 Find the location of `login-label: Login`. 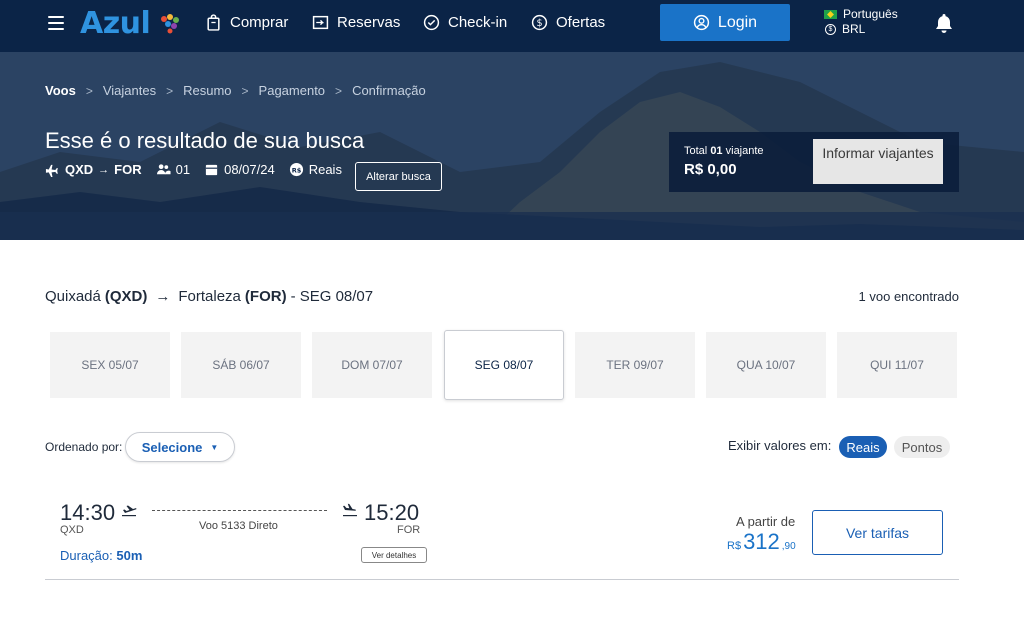

login-label: Login is located at coordinates (737, 22).